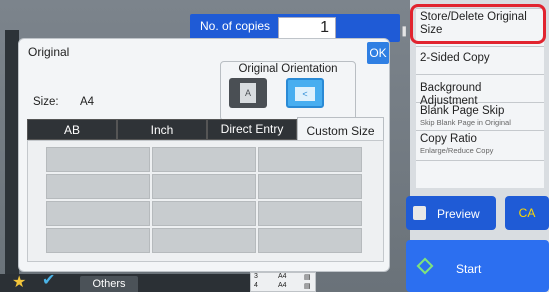  I want to click on preview-icon, so click(419, 213).